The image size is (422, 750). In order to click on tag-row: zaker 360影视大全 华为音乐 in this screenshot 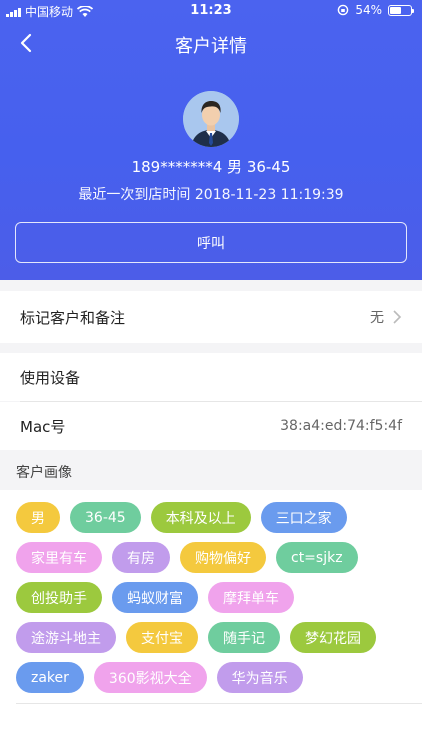, I will do `click(159, 677)`.